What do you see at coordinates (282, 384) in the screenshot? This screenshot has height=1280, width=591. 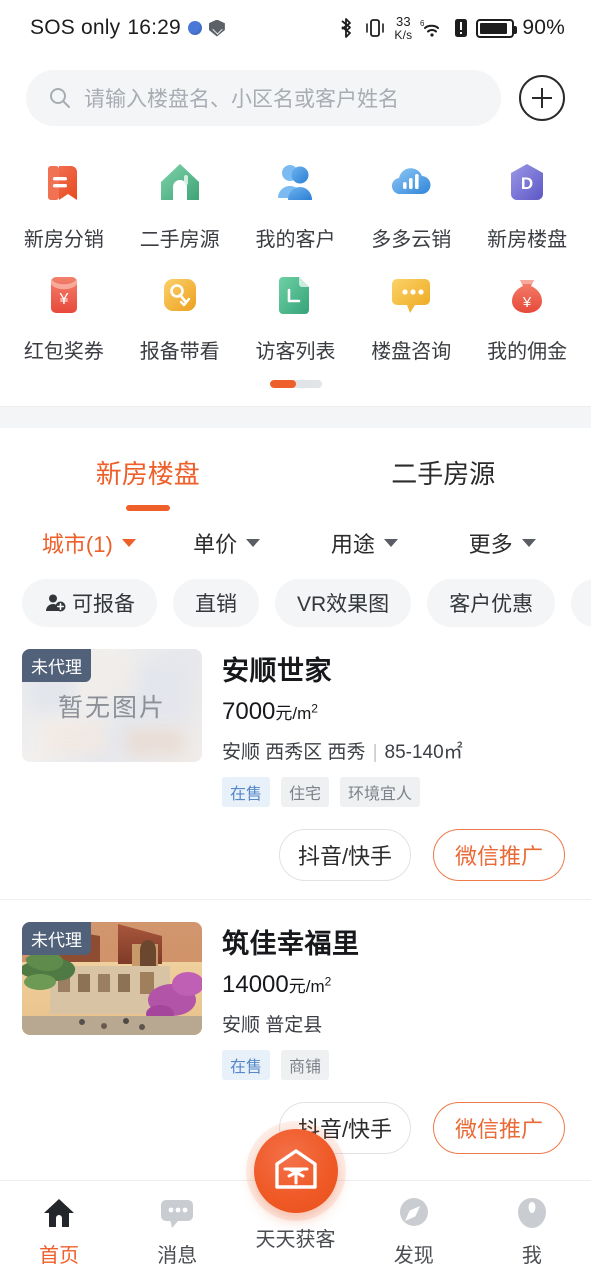 I see `pager-active-segment` at bounding box center [282, 384].